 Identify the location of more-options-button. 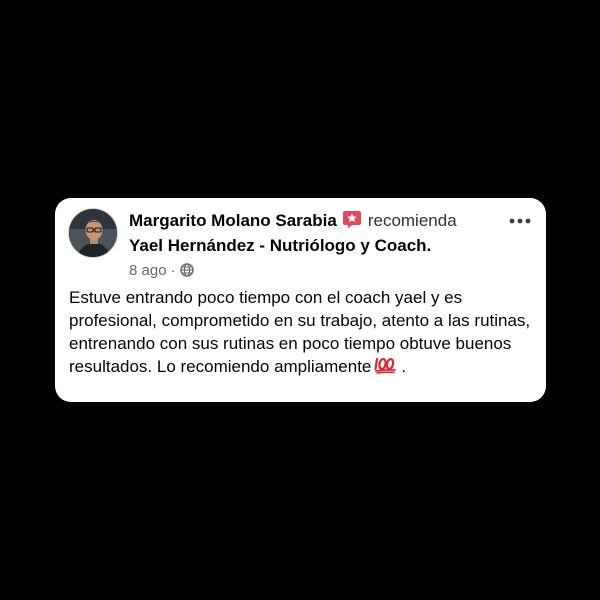
(520, 221).